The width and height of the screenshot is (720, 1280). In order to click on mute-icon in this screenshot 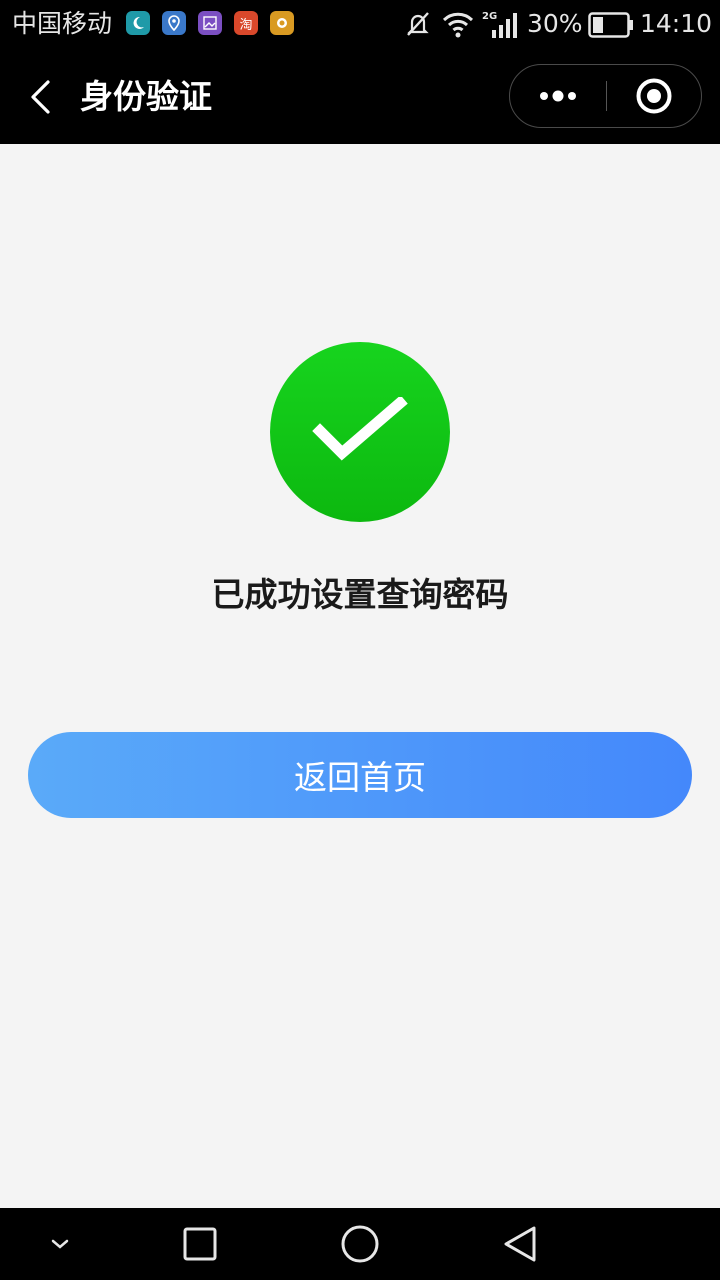, I will do `click(418, 26)`.